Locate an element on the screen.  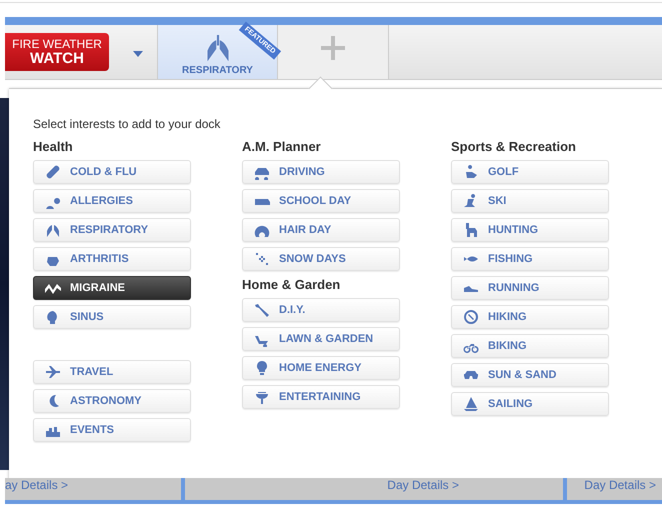
interest-button: MIGRAINE is located at coordinates (112, 288).